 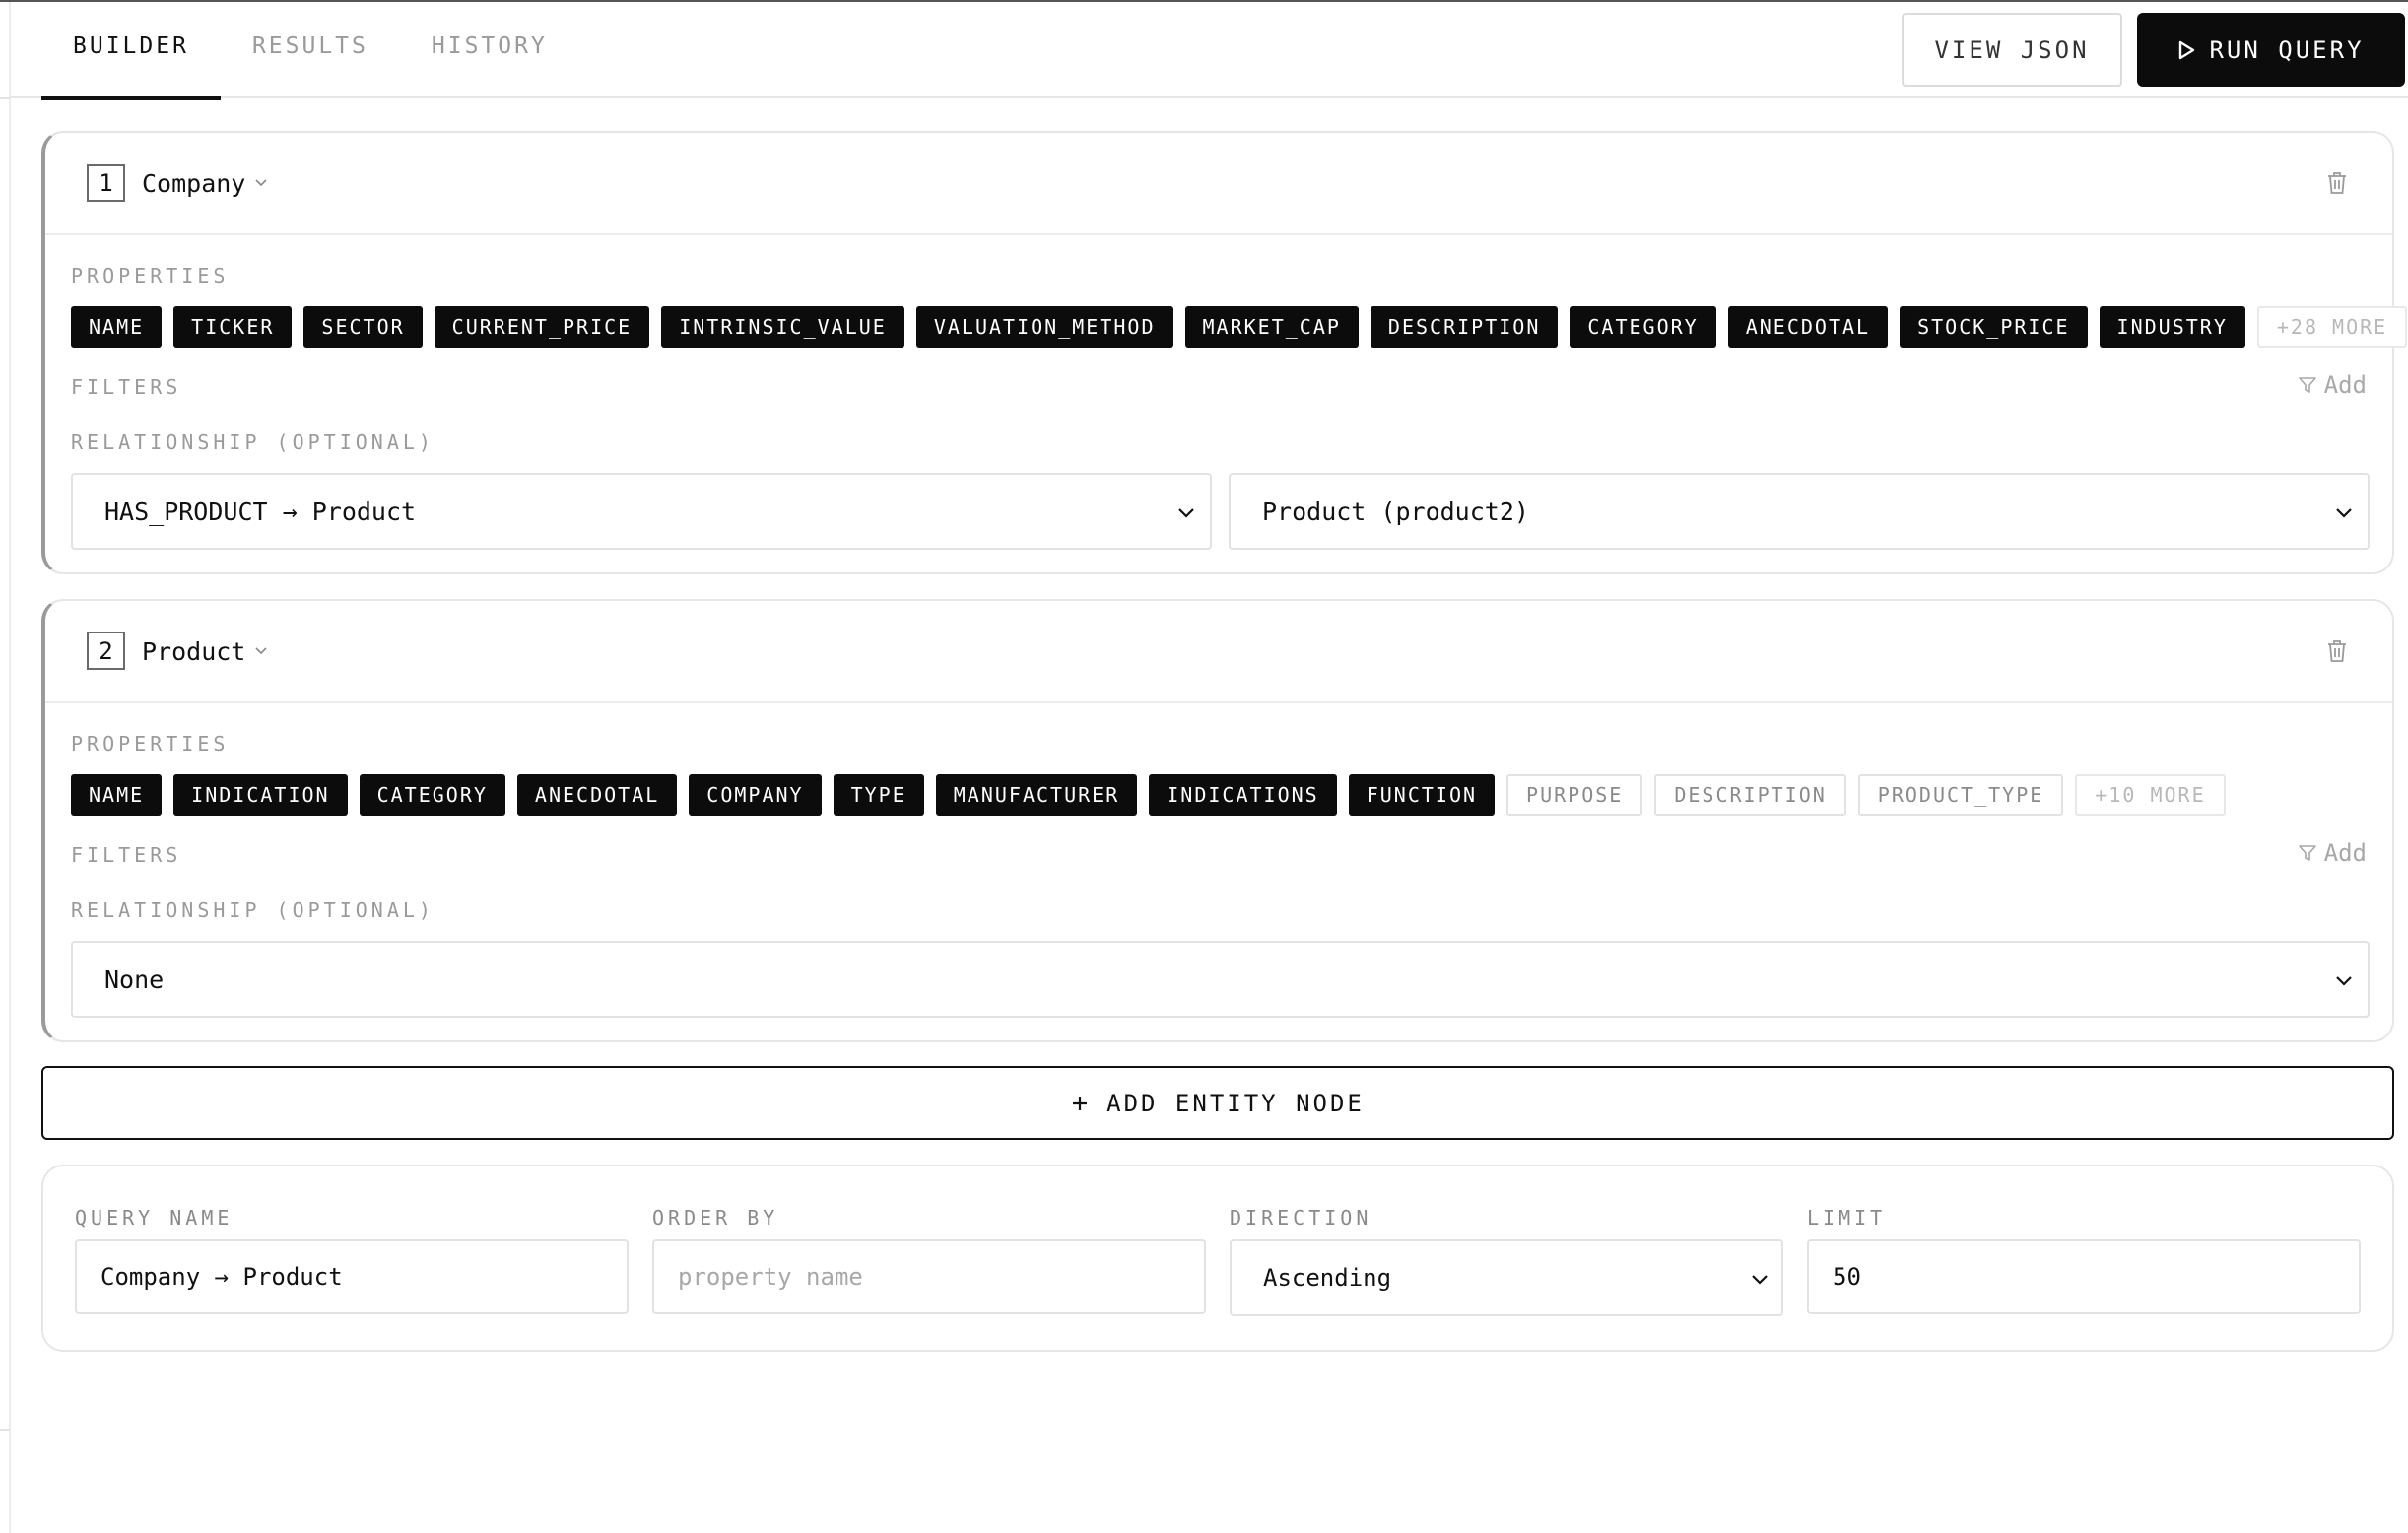 What do you see at coordinates (10, 767) in the screenshot?
I see `left-divider` at bounding box center [10, 767].